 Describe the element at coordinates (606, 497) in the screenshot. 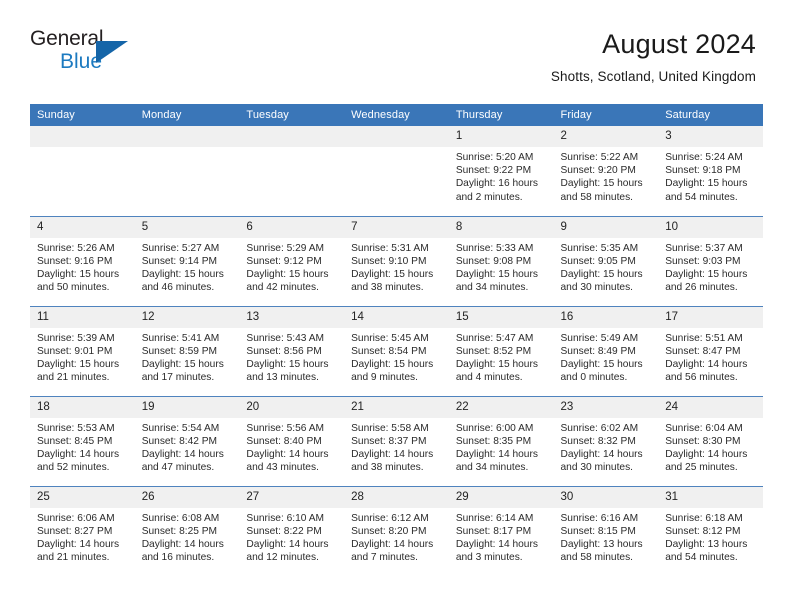

I see `day-number: 30` at that location.